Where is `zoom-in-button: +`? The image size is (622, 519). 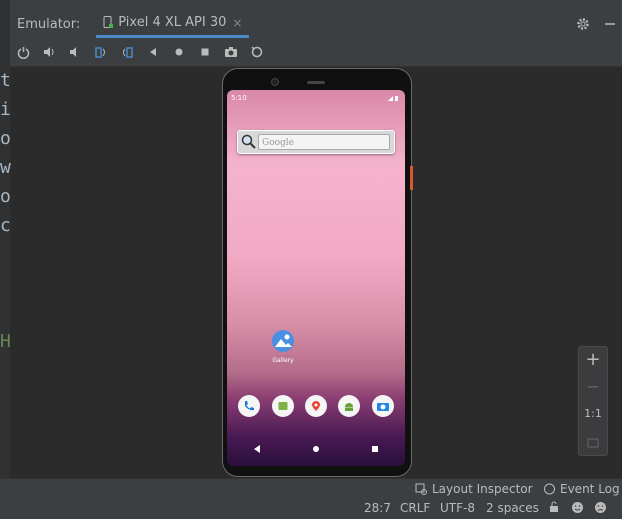
zoom-in-button: + is located at coordinates (593, 359).